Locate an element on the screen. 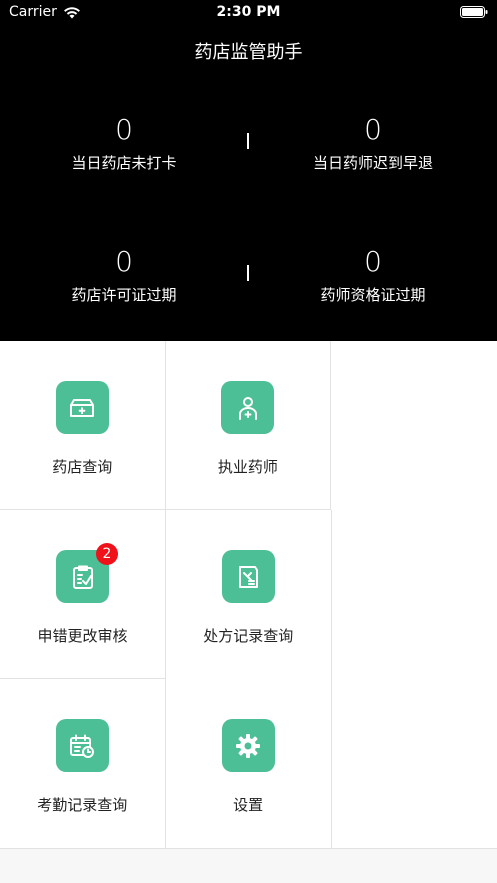 This screenshot has width=497, height=883. stat-pharmacy-not-clocked: 0 当日药店未打卡 is located at coordinates (124, 143).